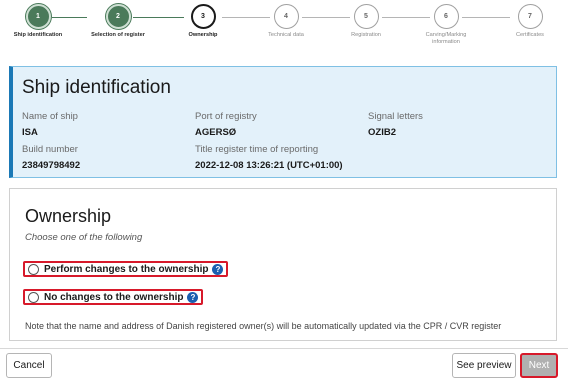  What do you see at coordinates (446, 16) in the screenshot?
I see `step-number: 6` at bounding box center [446, 16].